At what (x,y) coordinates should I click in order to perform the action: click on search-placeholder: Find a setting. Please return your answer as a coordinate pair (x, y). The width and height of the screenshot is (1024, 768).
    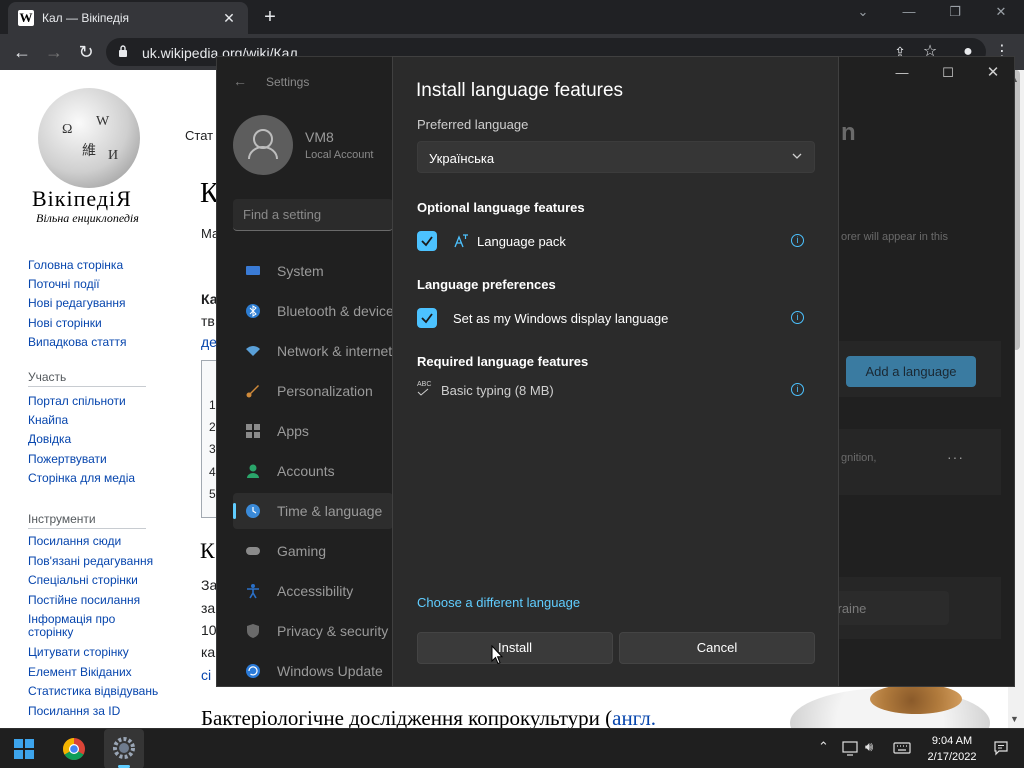
    Looking at the image, I should click on (282, 214).